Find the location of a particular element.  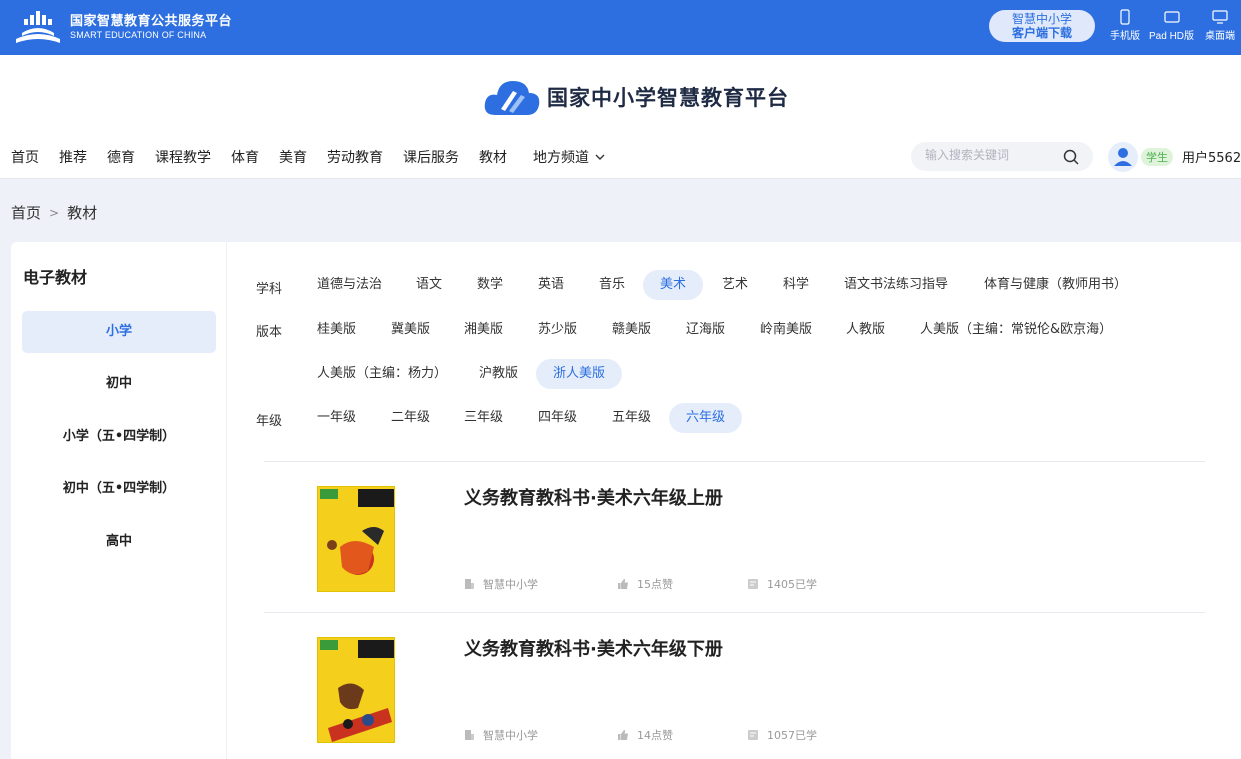

book-learners-label: 1057已学 is located at coordinates (792, 735).